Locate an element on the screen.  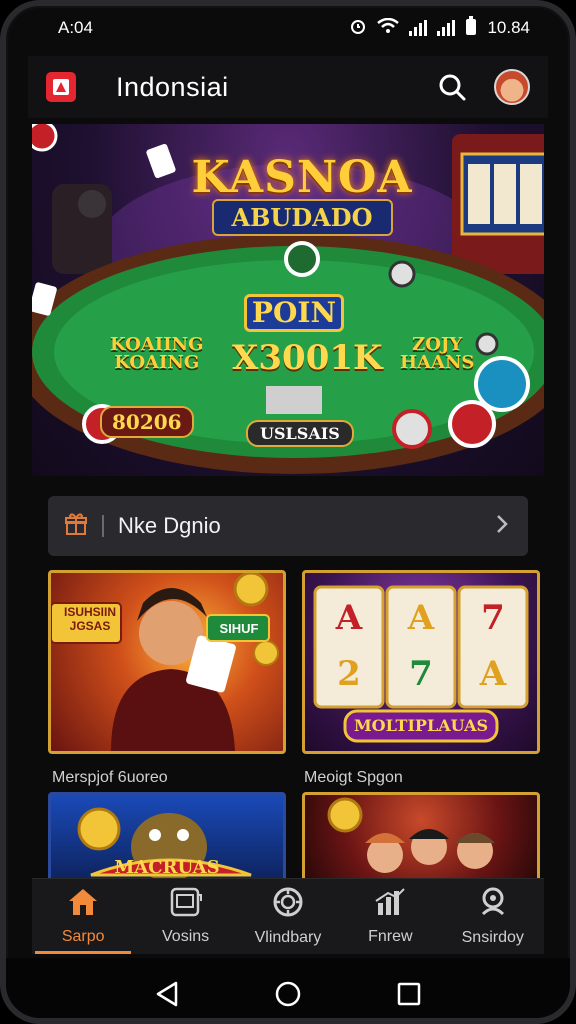
back-icon is located at coordinates (167, 994).